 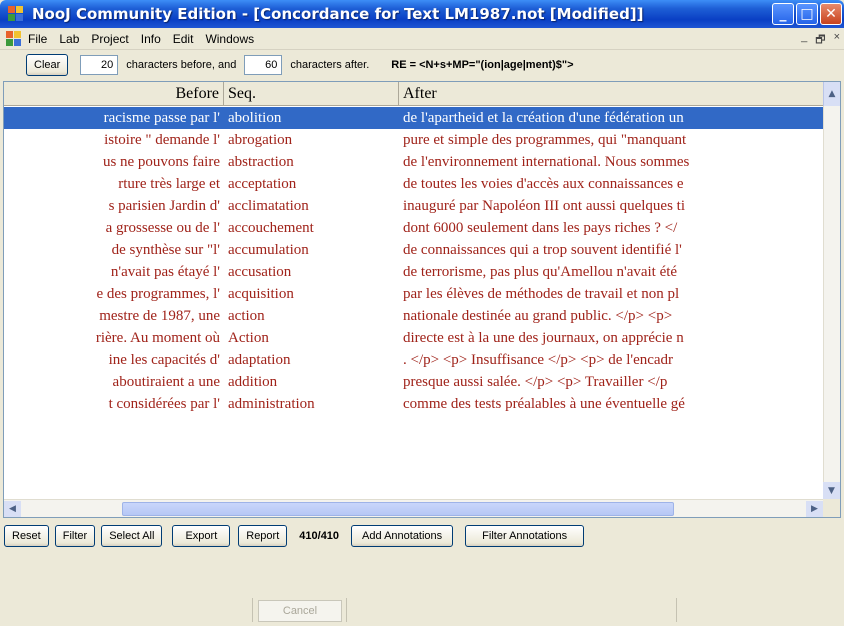 I want to click on regex-label: RE = <N+s+MP="(ion|age|ment)$">, so click(x=482, y=65).